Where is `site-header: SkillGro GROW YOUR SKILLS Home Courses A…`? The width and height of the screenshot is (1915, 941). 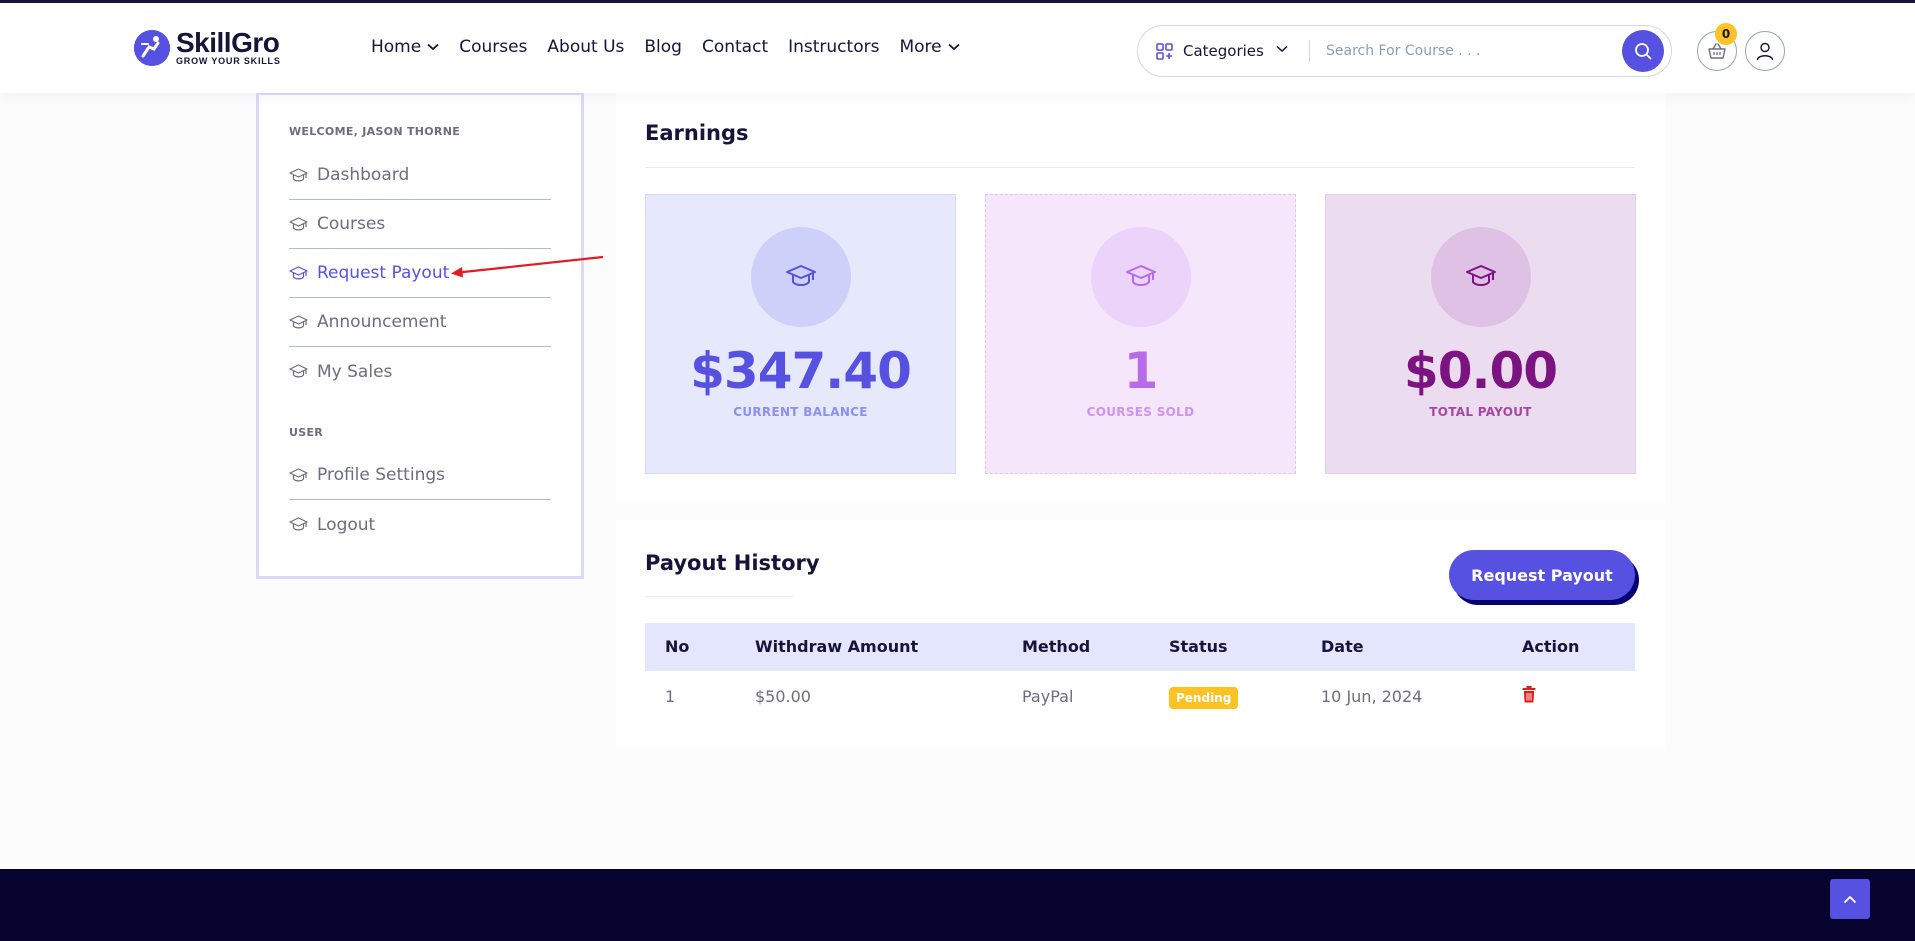
site-header: SkillGro GROW YOUR SKILLS Home Courses A… is located at coordinates (957, 48).